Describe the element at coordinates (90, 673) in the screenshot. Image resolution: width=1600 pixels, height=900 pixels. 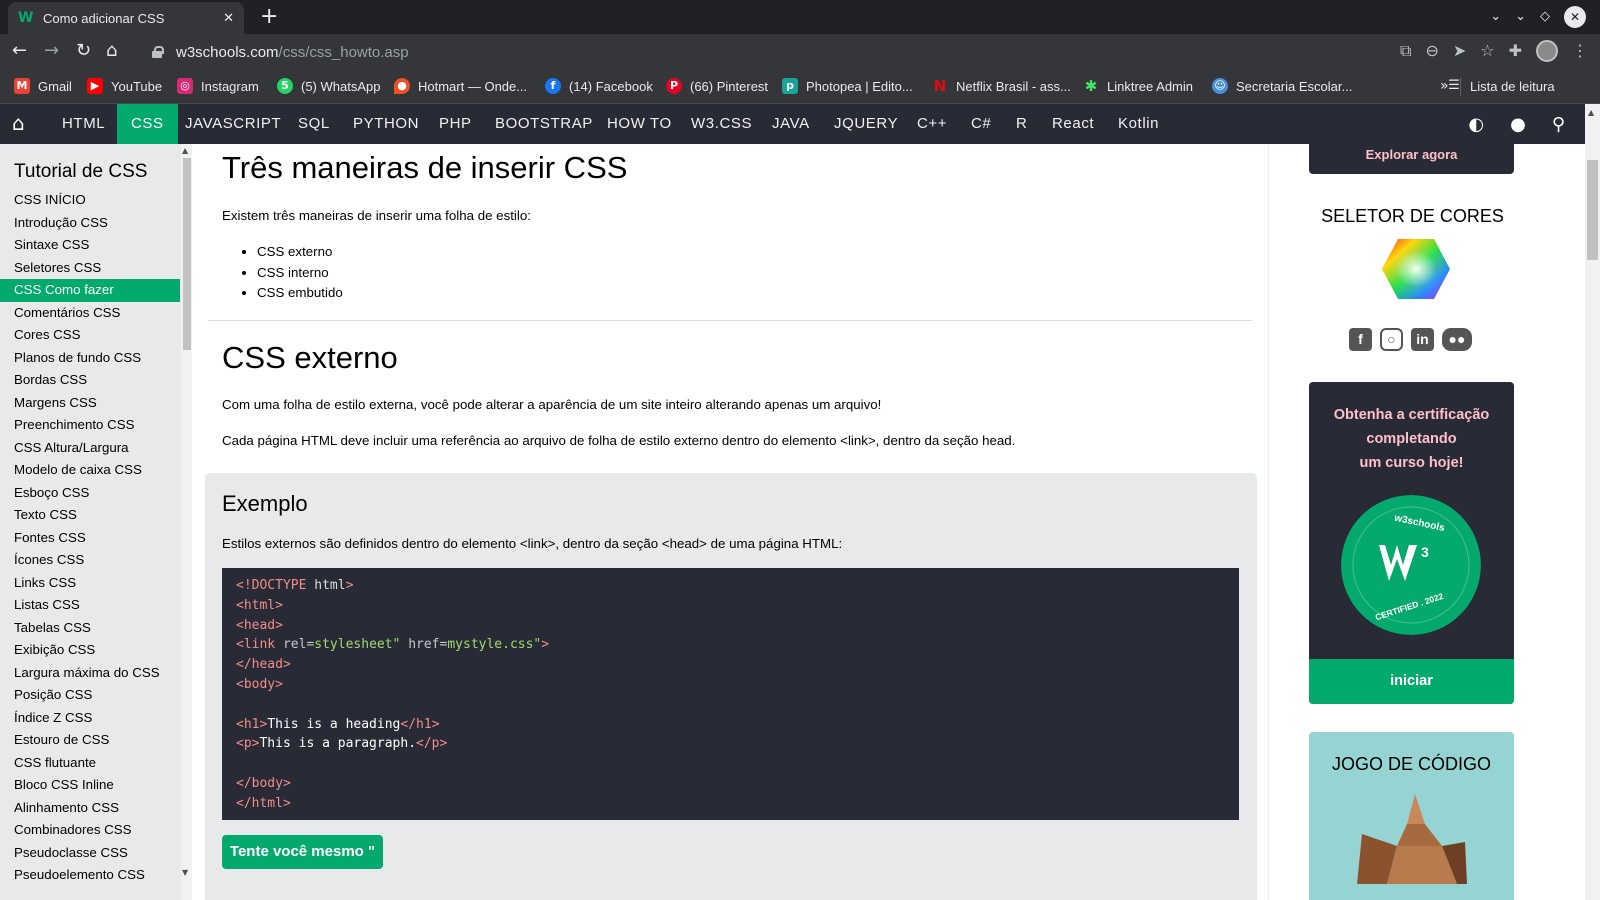
I see `sidebar-item: Largura máxima do CSS` at that location.